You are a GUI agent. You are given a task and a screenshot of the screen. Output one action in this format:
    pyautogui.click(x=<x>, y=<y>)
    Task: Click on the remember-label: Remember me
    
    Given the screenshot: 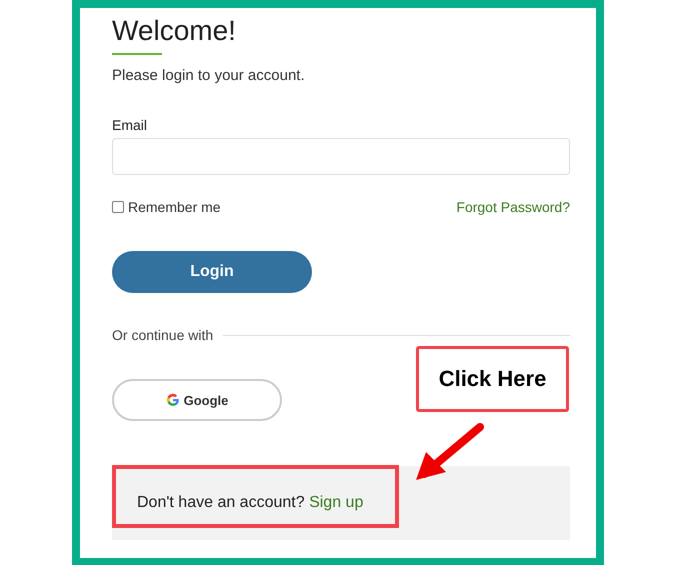 What is the action you would take?
    pyautogui.click(x=174, y=207)
    